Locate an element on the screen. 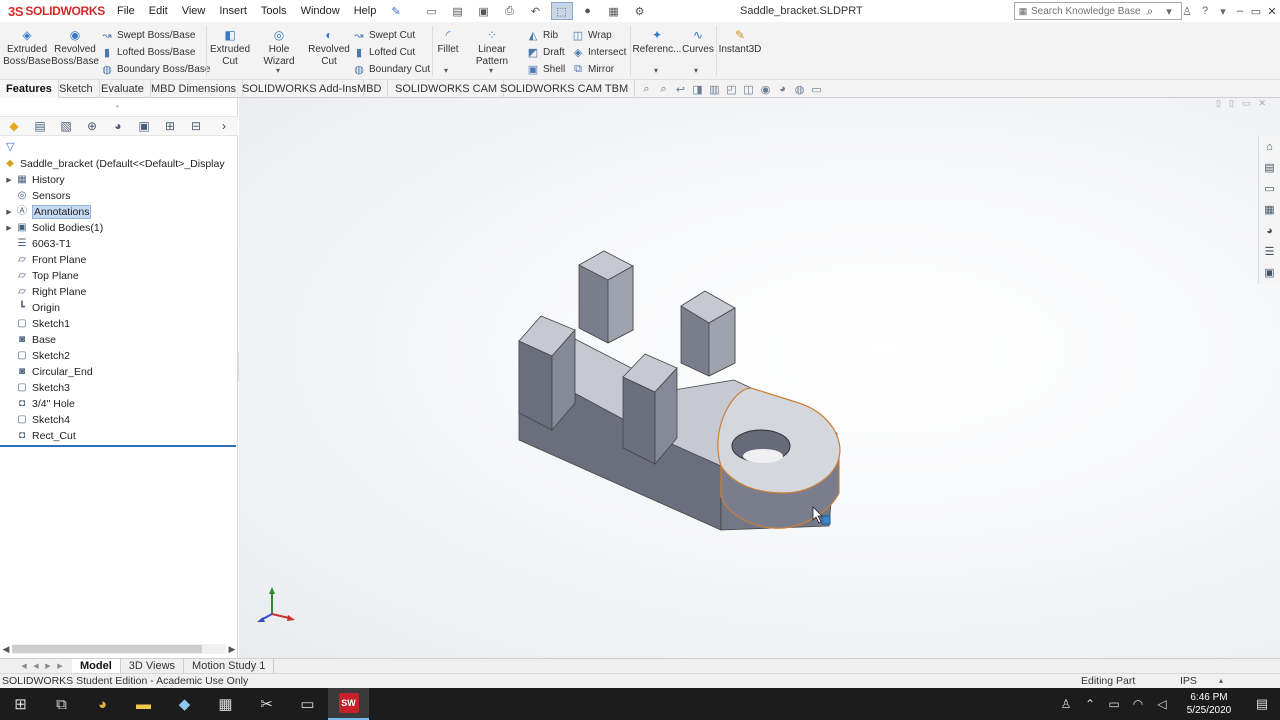 The height and width of the screenshot is (720, 1280). tree-item-hole: ◘ 3/4" Hole is located at coordinates (119, 404).